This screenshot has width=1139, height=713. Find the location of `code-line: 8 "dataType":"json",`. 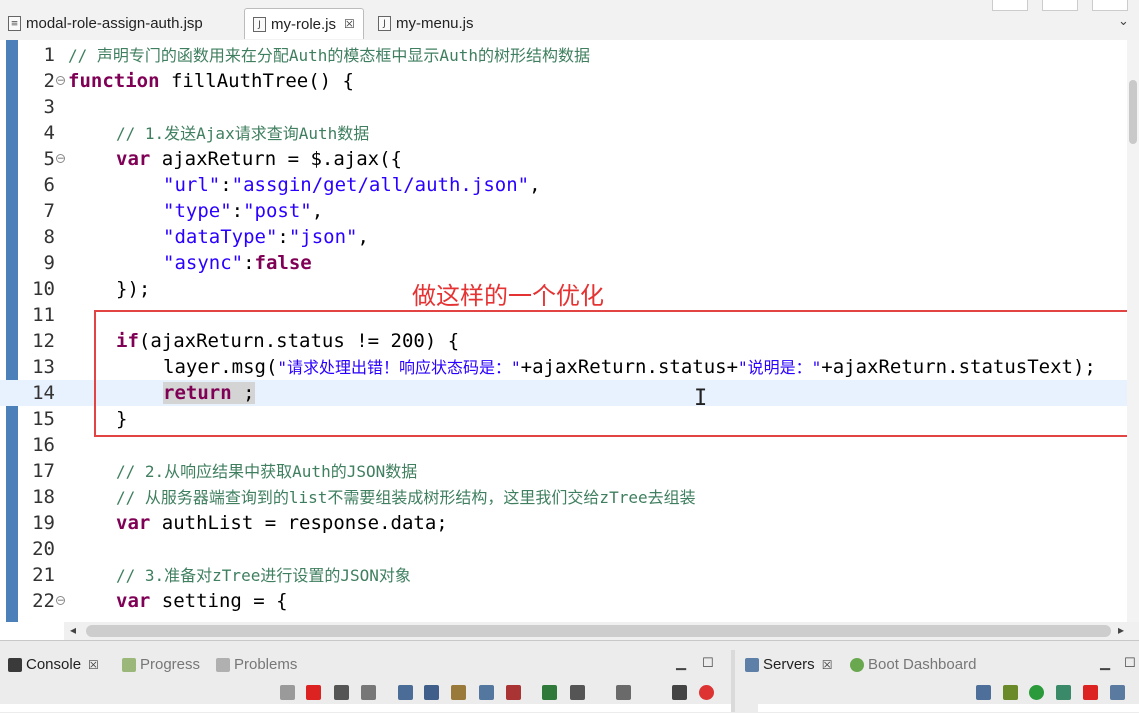

code-line: 8 "dataType":"json", is located at coordinates (569, 237).